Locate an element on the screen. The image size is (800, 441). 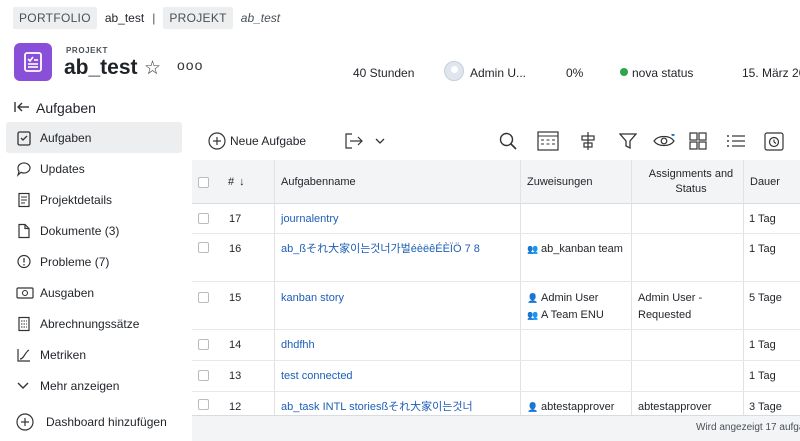
sidebar-item-metriken: Metriken is located at coordinates (94, 354).